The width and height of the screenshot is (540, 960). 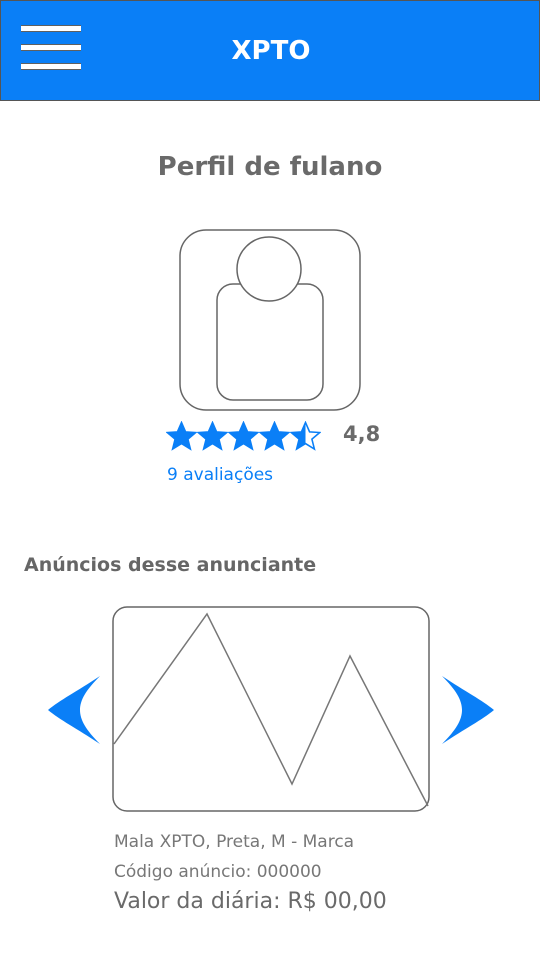 What do you see at coordinates (74, 710) in the screenshot?
I see `chevron-left-icon` at bounding box center [74, 710].